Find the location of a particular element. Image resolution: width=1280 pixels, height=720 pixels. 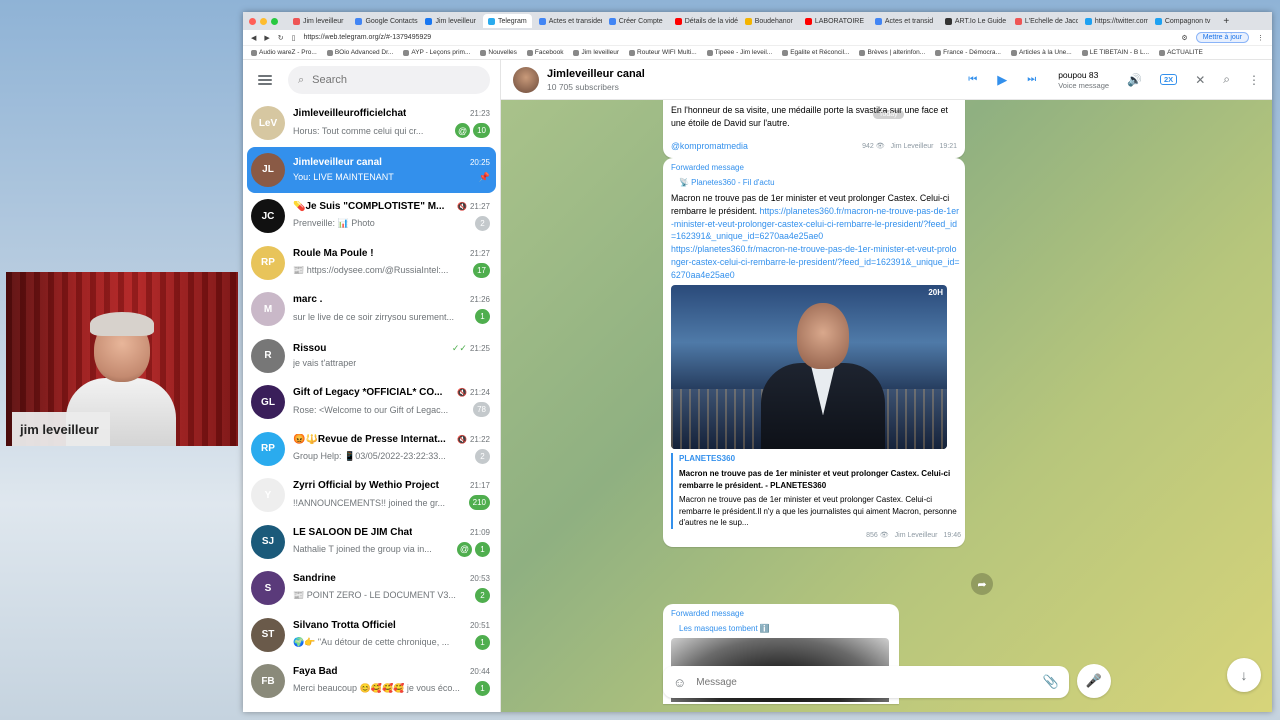

back-icon: ◀ is located at coordinates (253, 38).